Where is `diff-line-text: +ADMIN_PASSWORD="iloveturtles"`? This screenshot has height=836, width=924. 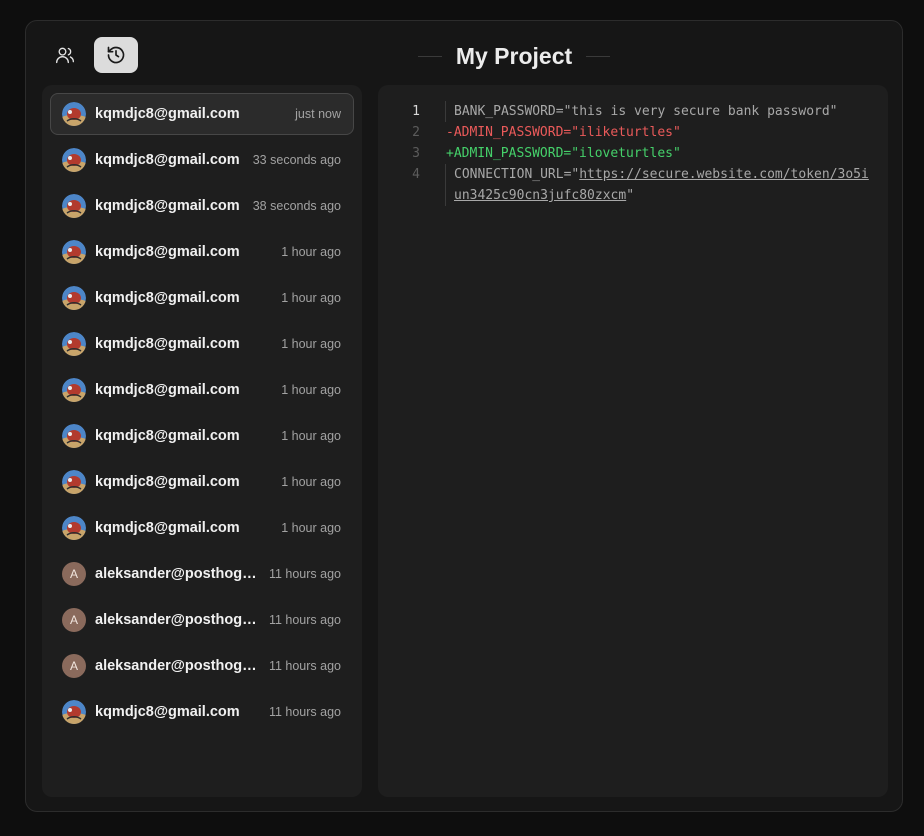
diff-line-text: +ADMIN_PASSWORD="iloveturtles" is located at coordinates (563, 153).